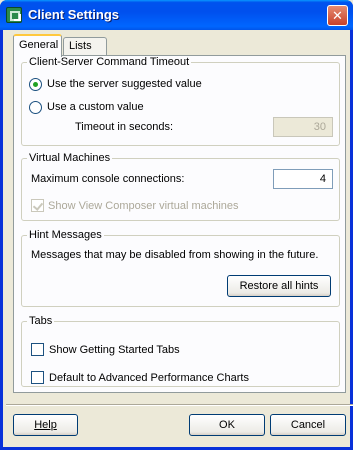 Image resolution: width=353 pixels, height=450 pixels. Describe the element at coordinates (109, 62) in the screenshot. I see `timeout-group-legend: Client-Server Command Timeout` at that location.